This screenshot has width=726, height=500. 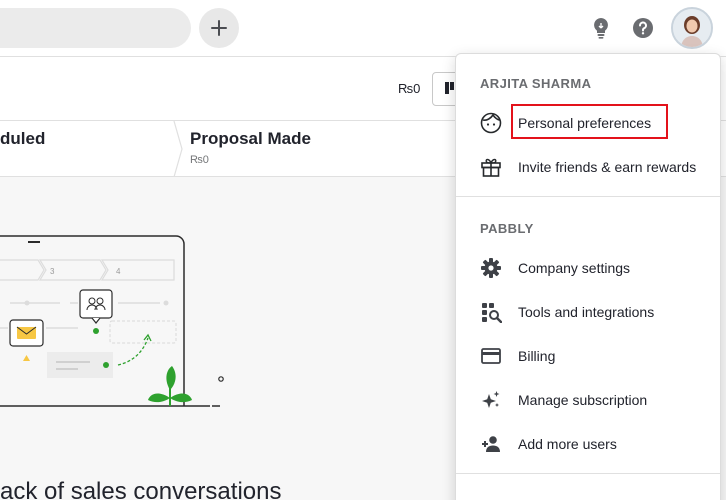 What do you see at coordinates (491, 123) in the screenshot?
I see `face-icon` at bounding box center [491, 123].